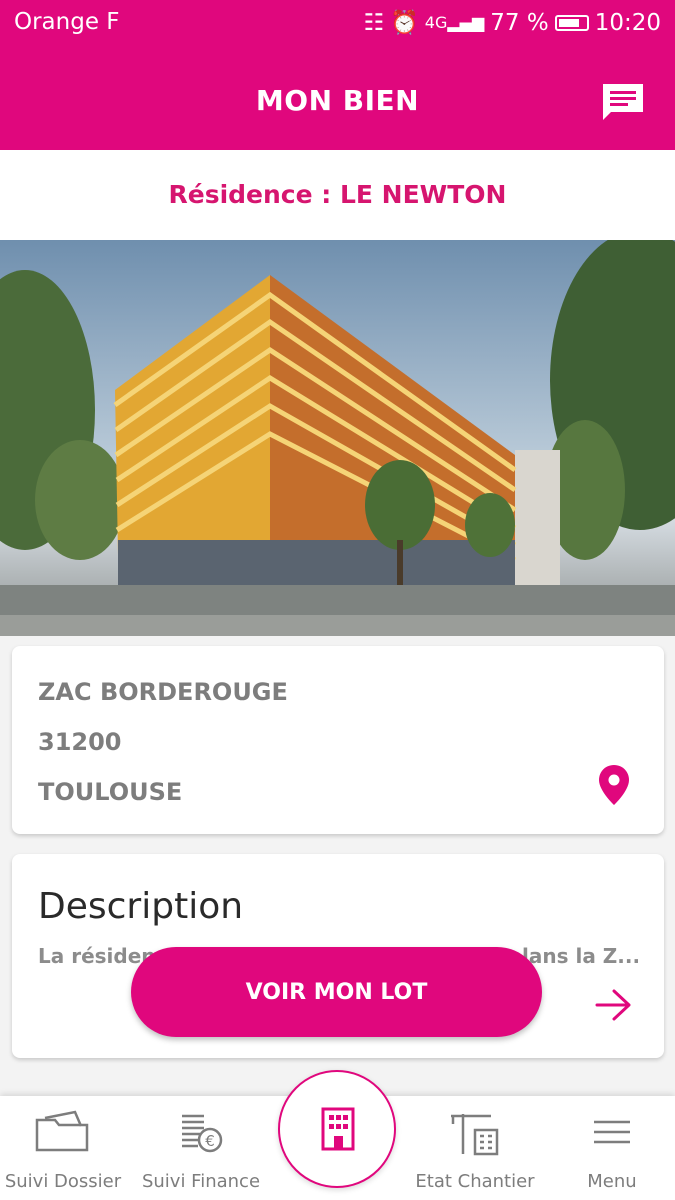  Describe the element at coordinates (110, 792) in the screenshot. I see `address-city: TOULOUSE` at that location.